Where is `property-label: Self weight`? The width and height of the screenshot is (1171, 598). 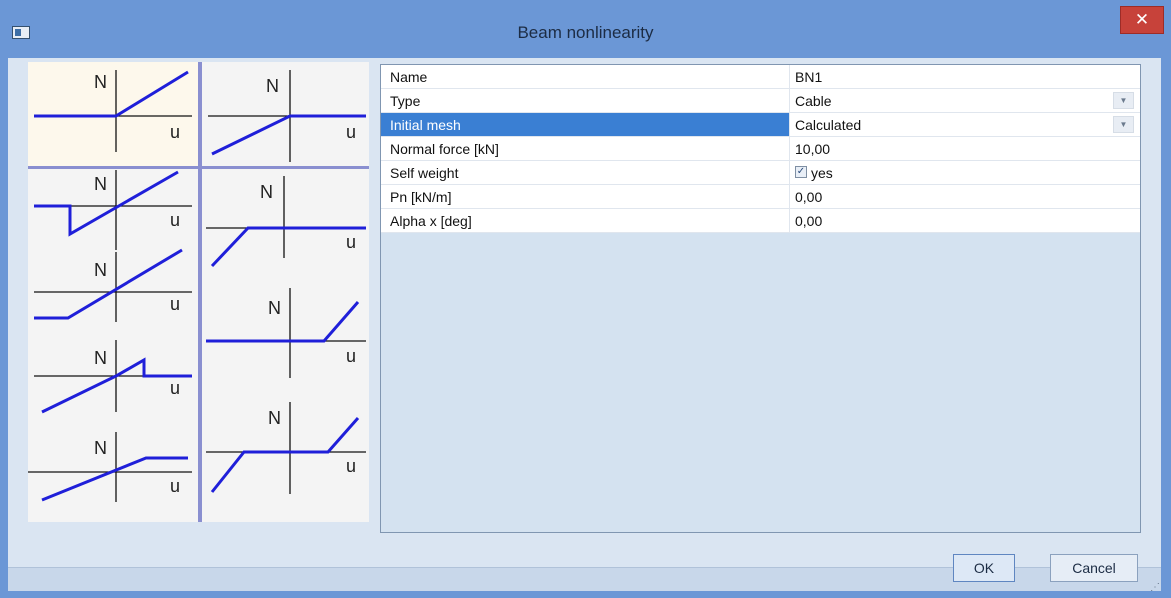 property-label: Self weight is located at coordinates (424, 173).